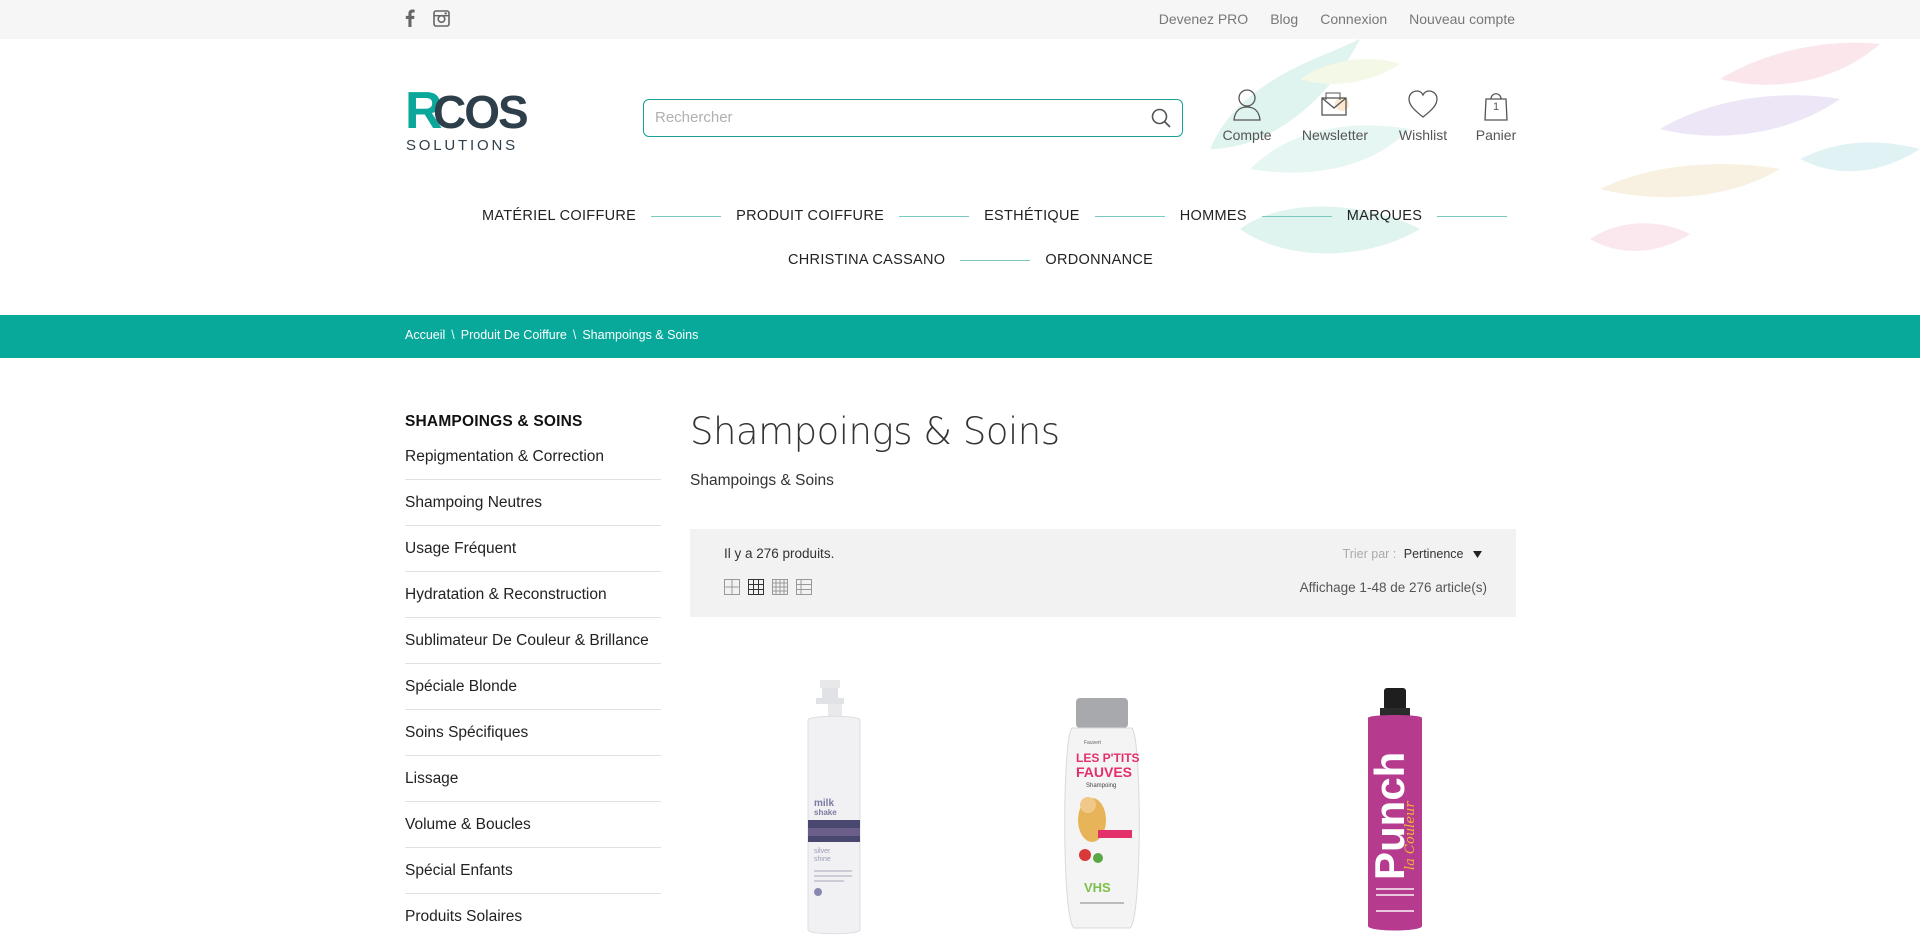 This screenshot has width=1920, height=937. What do you see at coordinates (732, 587) in the screenshot?
I see `grid-2-icon` at bounding box center [732, 587].